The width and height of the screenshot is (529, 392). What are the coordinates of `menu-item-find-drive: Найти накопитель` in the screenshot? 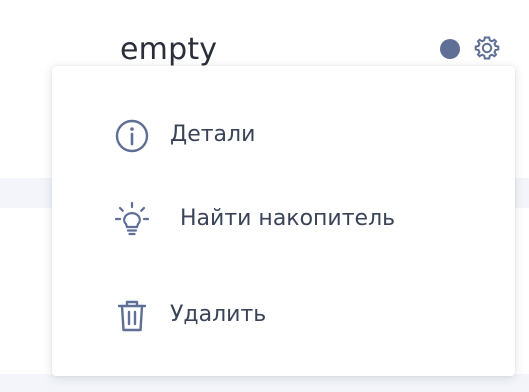 It's located at (283, 220).